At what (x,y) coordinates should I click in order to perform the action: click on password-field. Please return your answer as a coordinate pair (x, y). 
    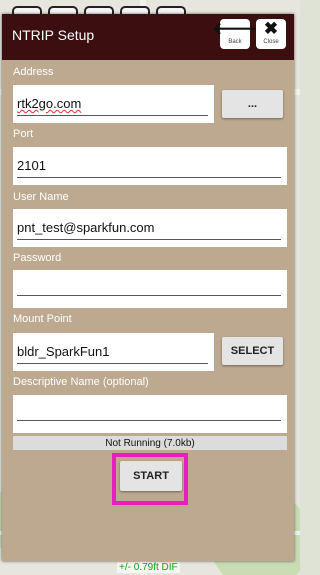
    Looking at the image, I should click on (150, 289).